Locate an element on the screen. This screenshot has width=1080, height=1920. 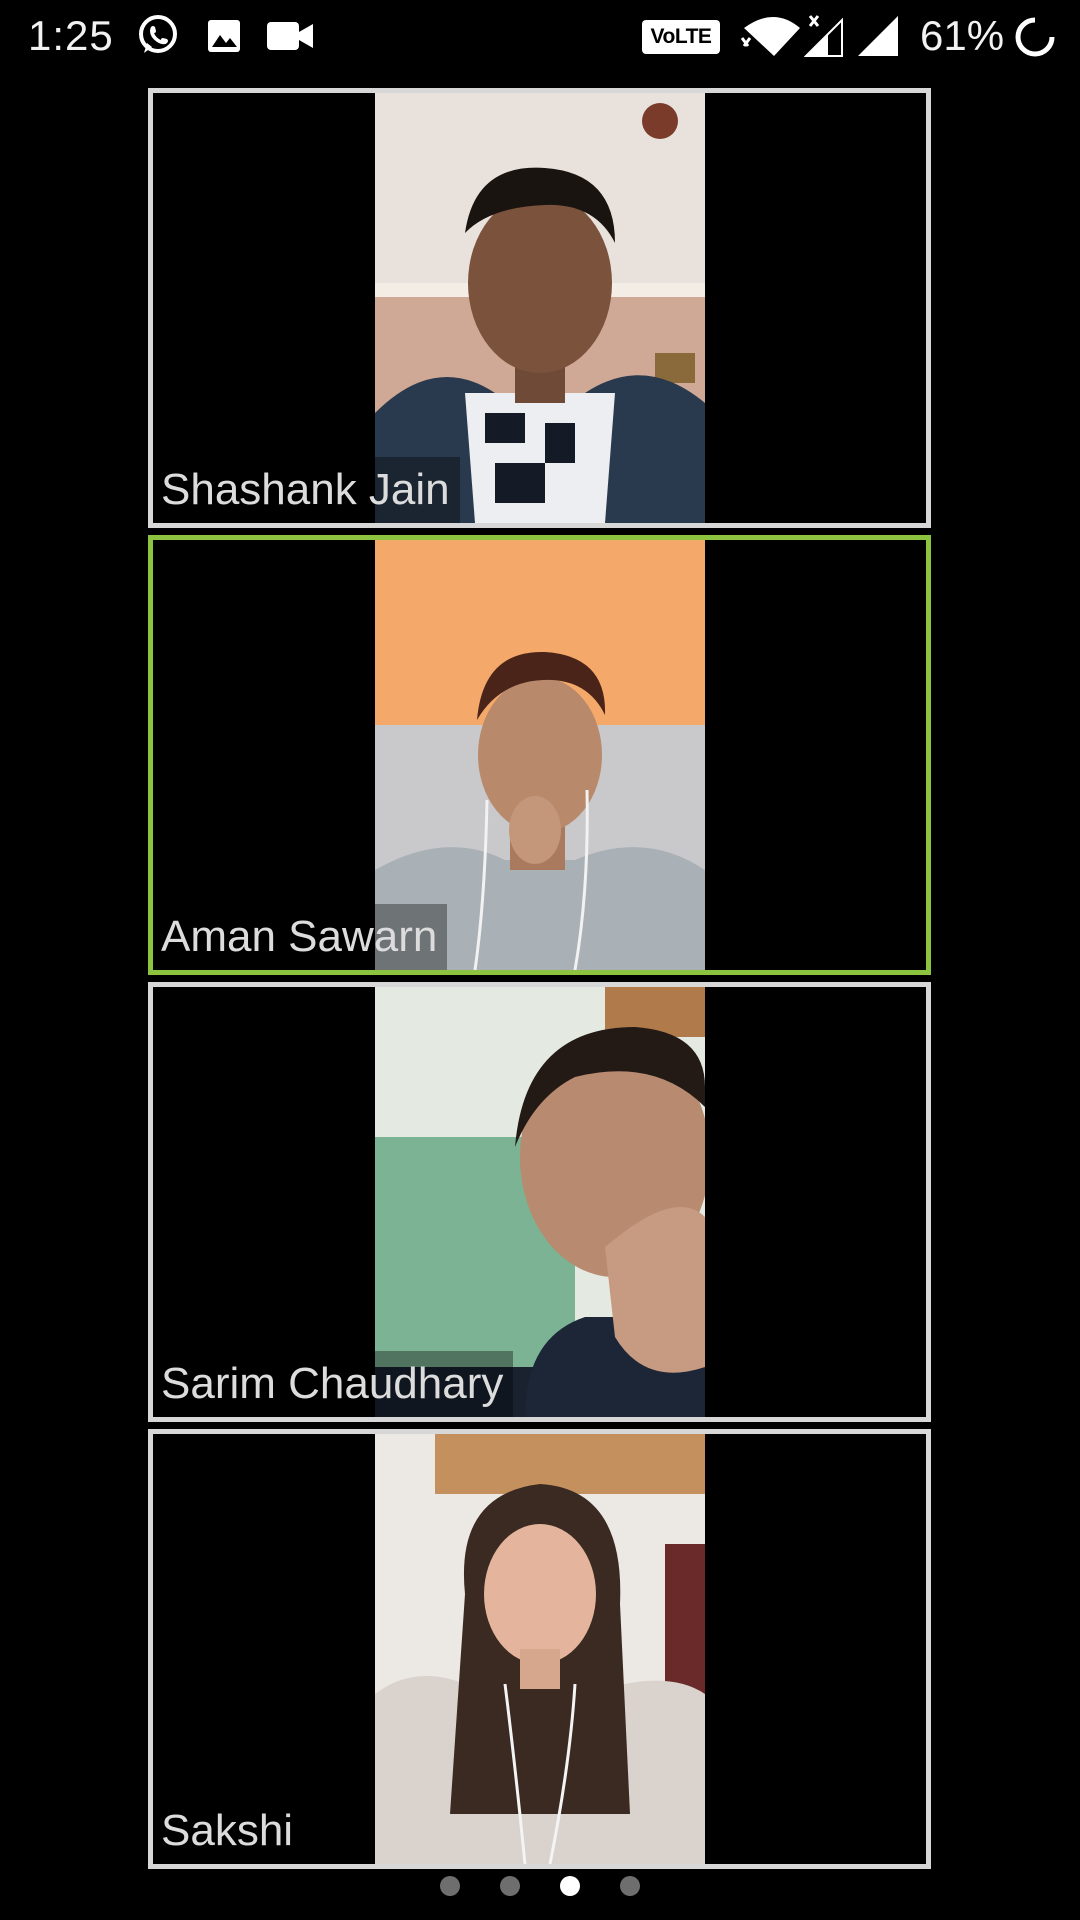
status-bar: 1:25 VoLTE 61% is located at coordinates (540, 38).